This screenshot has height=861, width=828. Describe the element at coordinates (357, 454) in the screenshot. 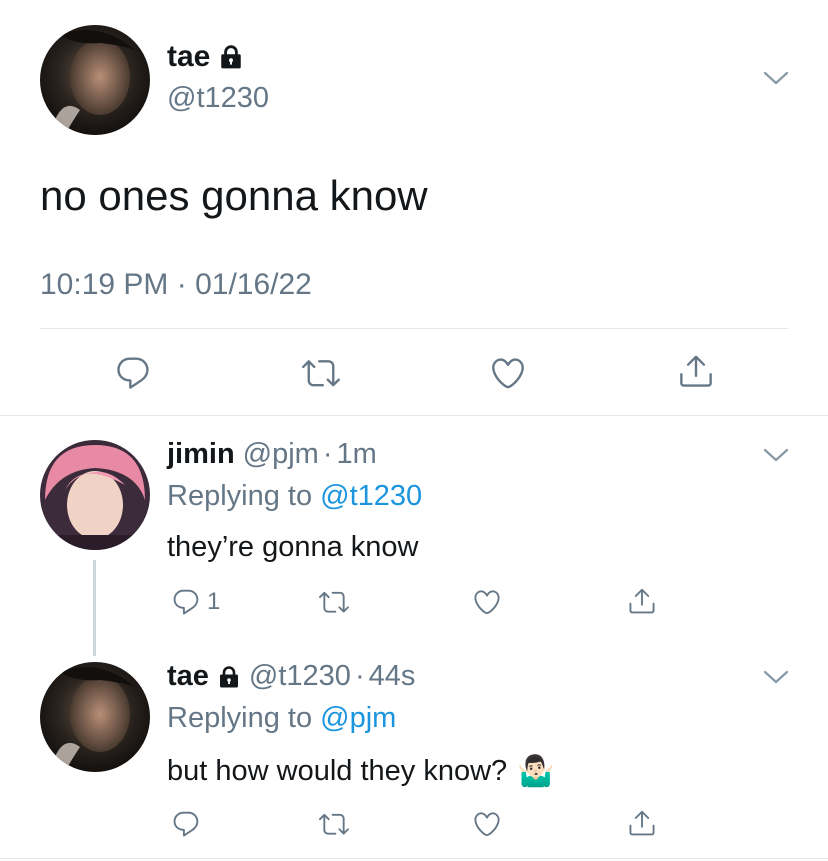

I see `reply-time: 1m` at that location.